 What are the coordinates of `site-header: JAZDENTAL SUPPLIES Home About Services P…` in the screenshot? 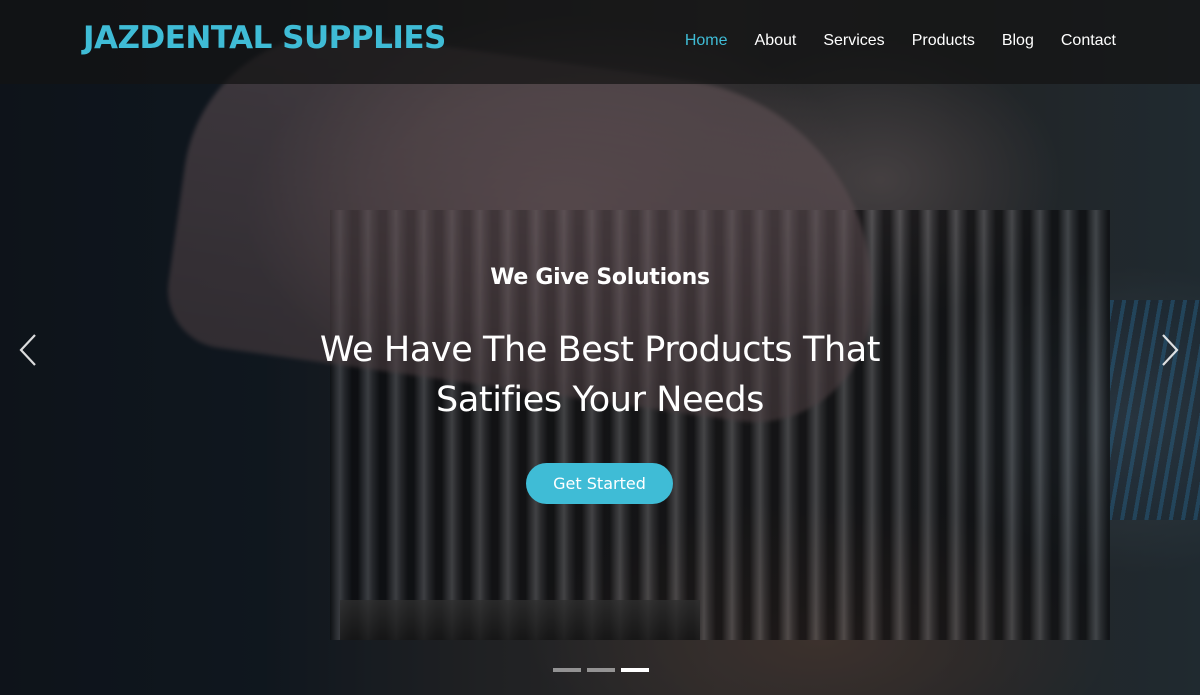 It's located at (600, 42).